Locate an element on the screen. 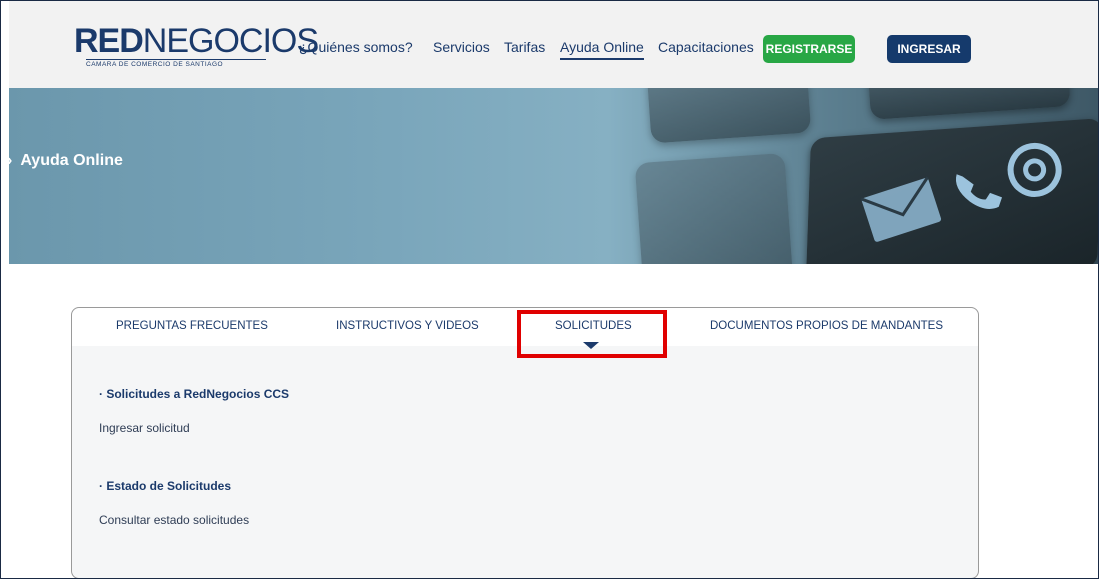 Image resolution: width=1099 pixels, height=579 pixels. nav-ayuda-online: Ayuda Online is located at coordinates (602, 49).